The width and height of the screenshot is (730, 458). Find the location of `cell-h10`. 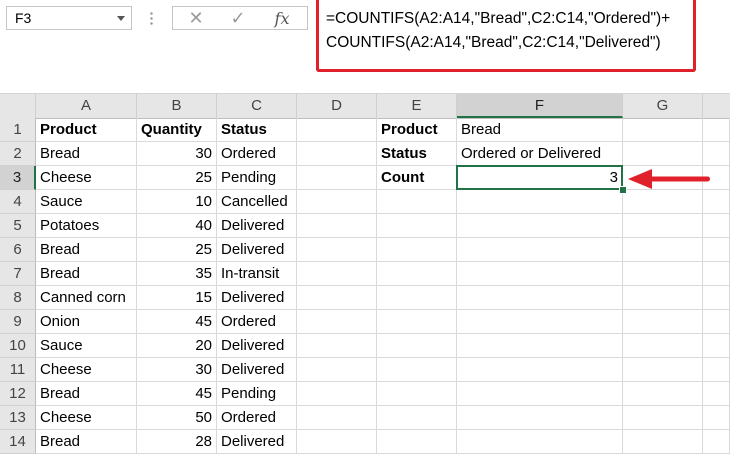

cell-h10 is located at coordinates (716, 346).